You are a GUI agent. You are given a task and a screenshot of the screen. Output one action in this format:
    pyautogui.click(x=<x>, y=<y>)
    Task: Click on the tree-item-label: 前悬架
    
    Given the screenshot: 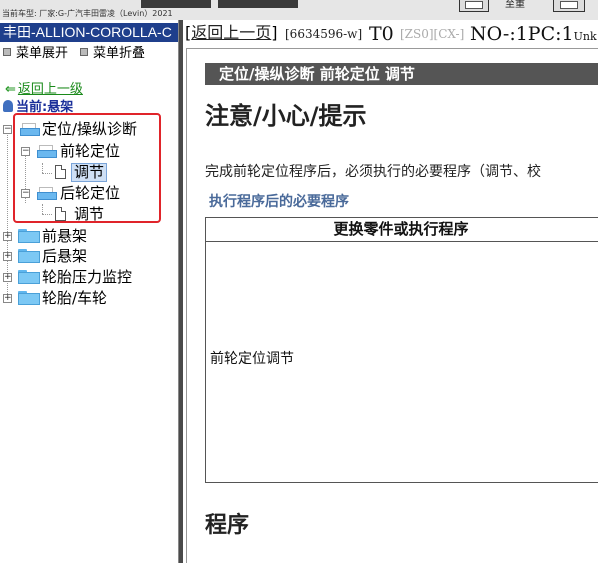 What is the action you would take?
    pyautogui.click(x=65, y=236)
    